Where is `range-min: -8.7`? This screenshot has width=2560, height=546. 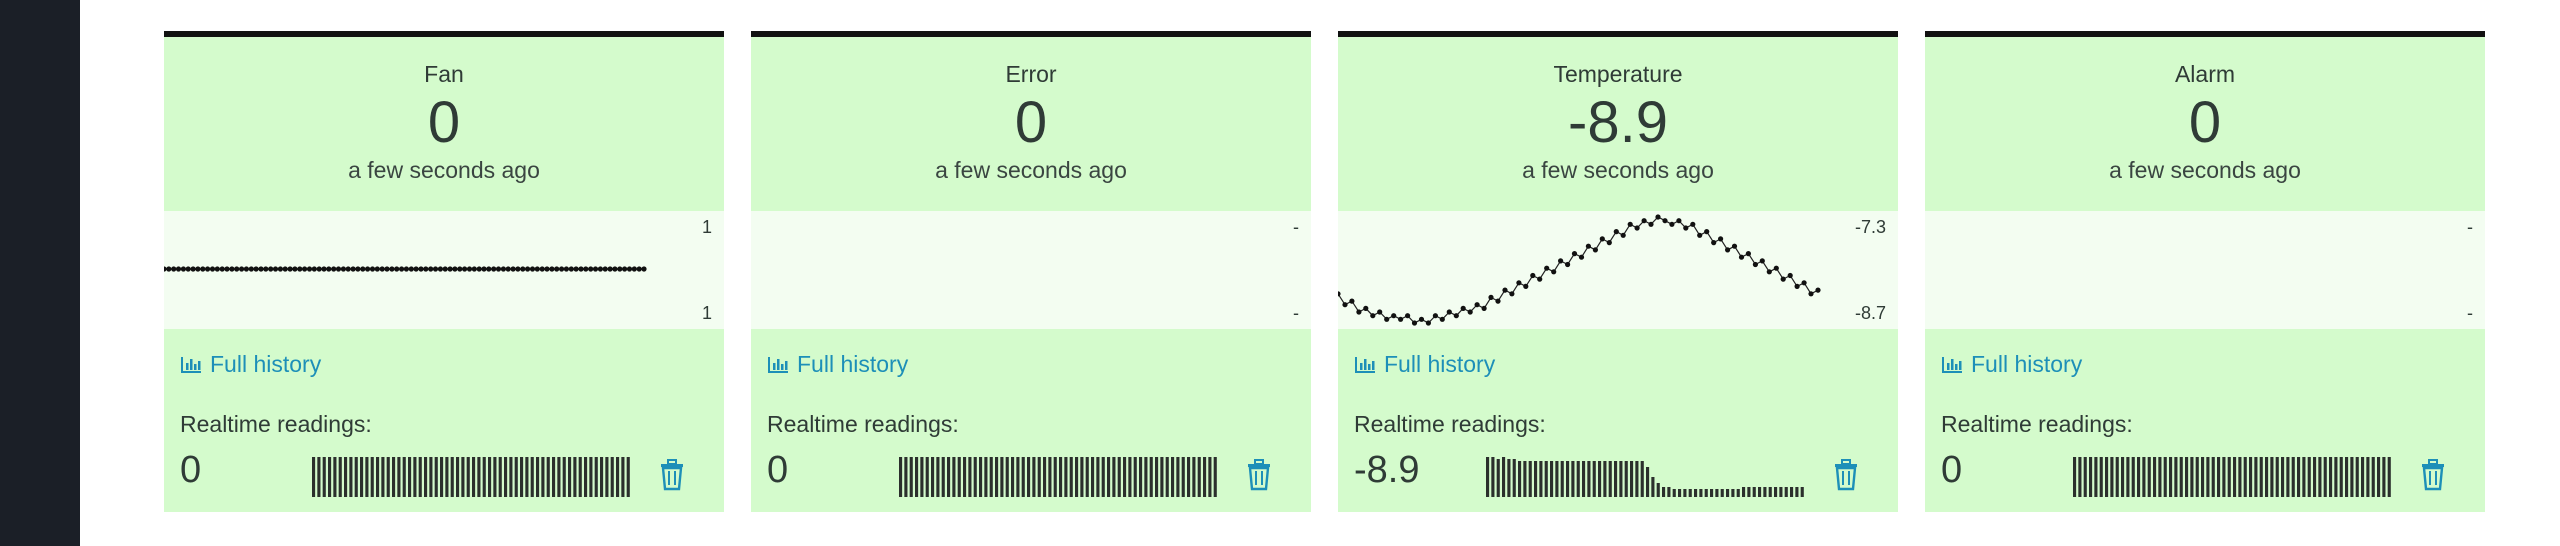 range-min: -8.7 is located at coordinates (1870, 313).